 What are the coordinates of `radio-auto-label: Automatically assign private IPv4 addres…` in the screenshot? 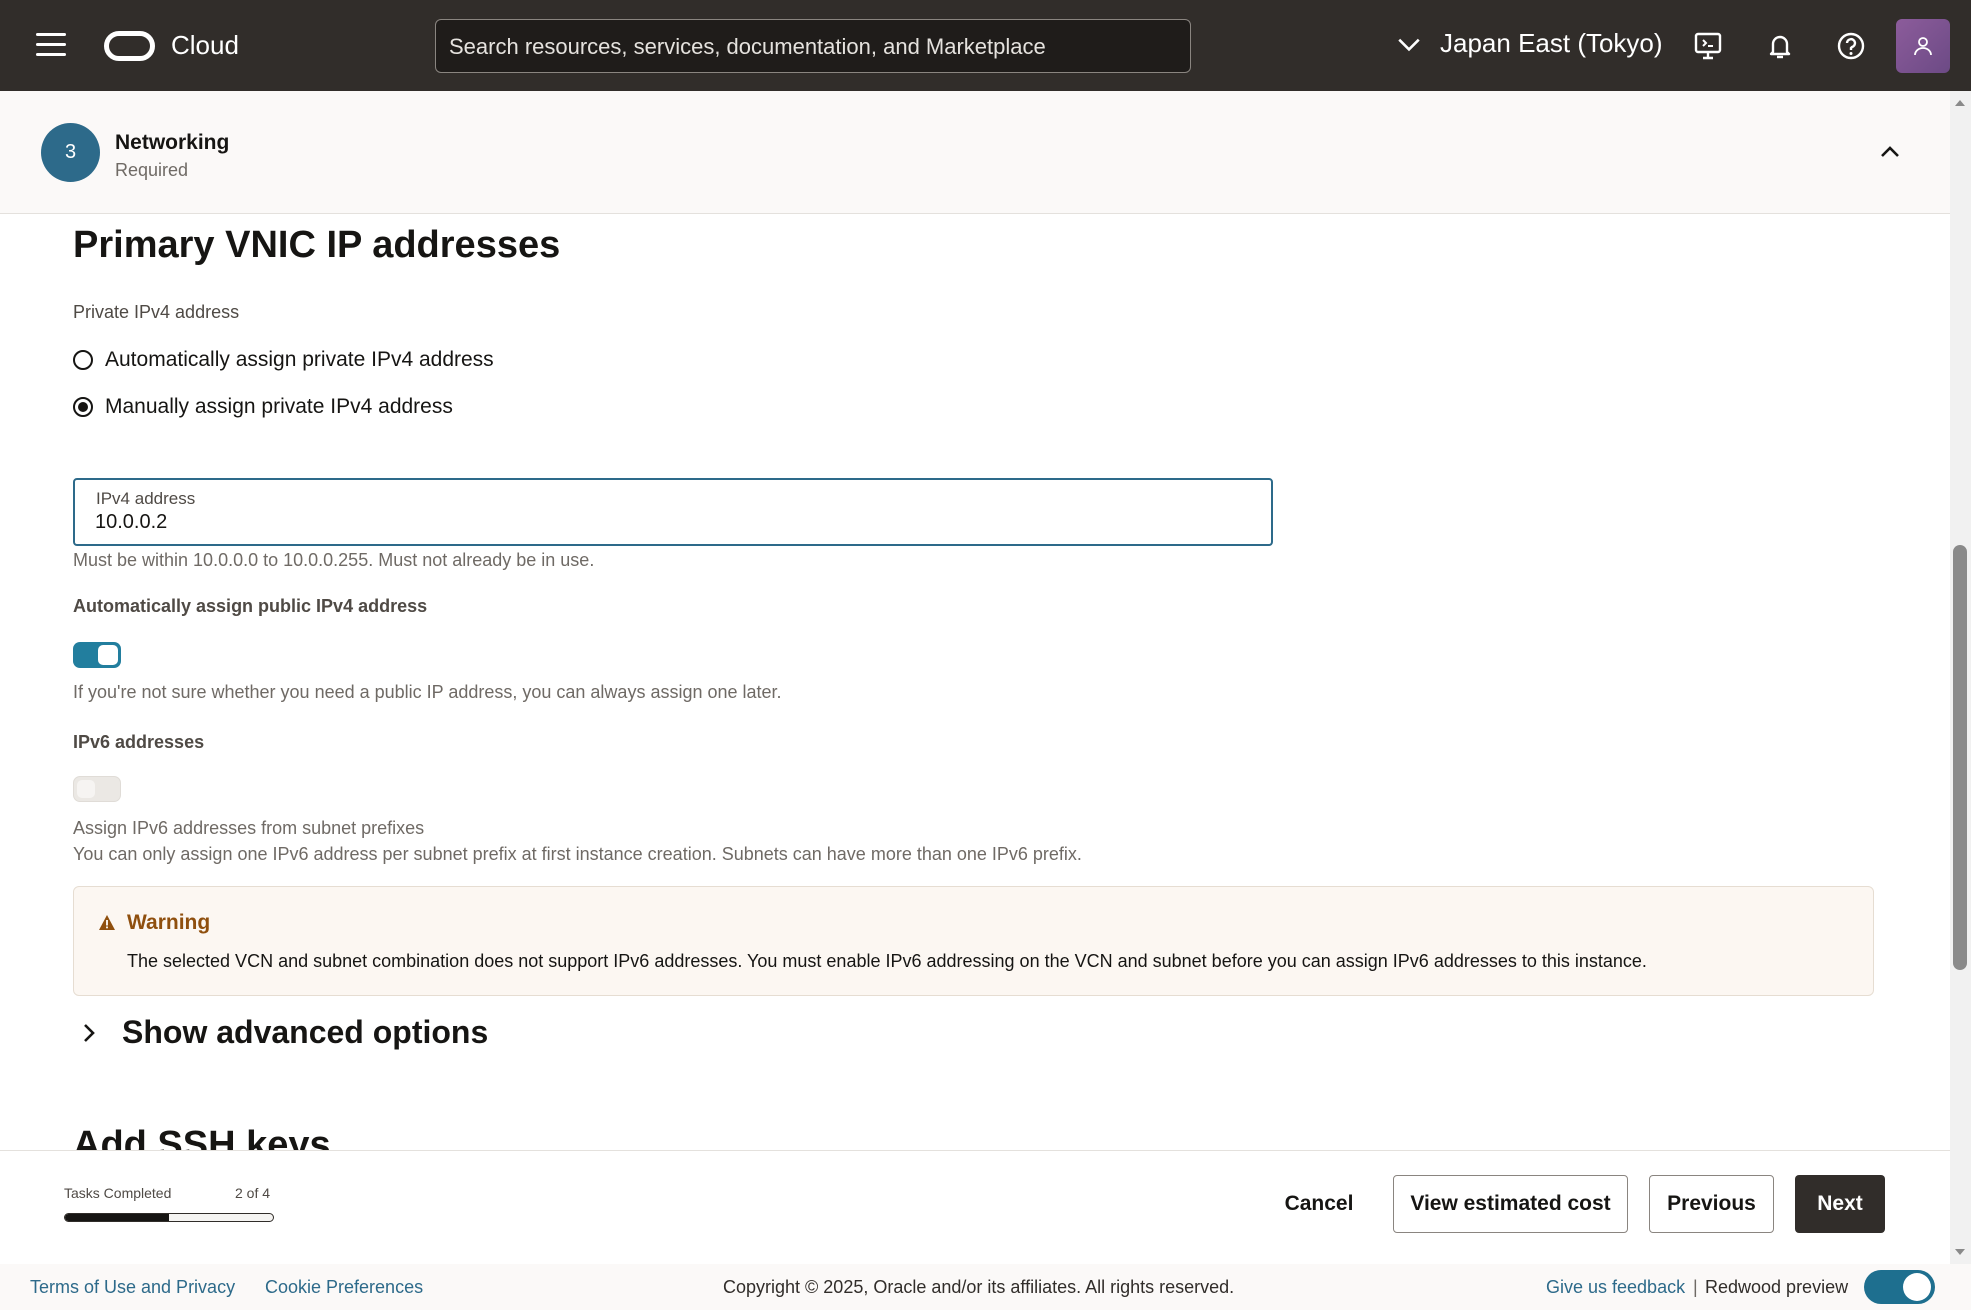 It's located at (299, 359).